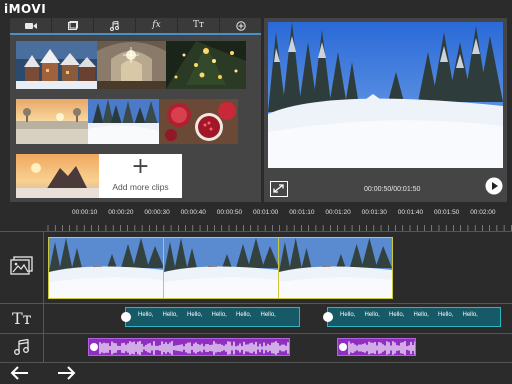 Image resolution: width=512 pixels, height=384 pixels. I want to click on play-button, so click(494, 188).